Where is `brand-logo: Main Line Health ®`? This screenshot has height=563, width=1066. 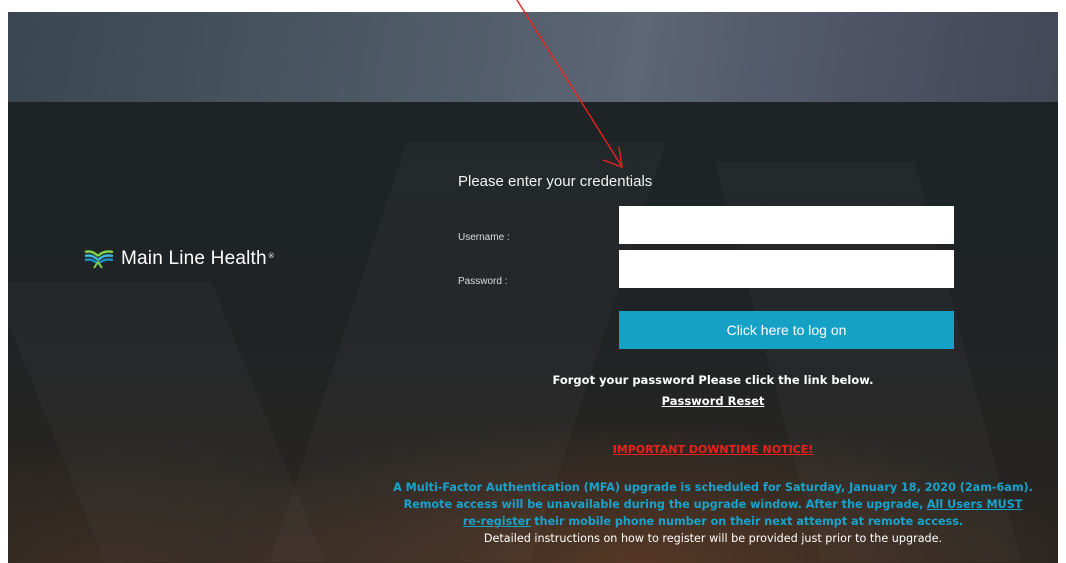
brand-logo: Main Line Health ® is located at coordinates (179, 259).